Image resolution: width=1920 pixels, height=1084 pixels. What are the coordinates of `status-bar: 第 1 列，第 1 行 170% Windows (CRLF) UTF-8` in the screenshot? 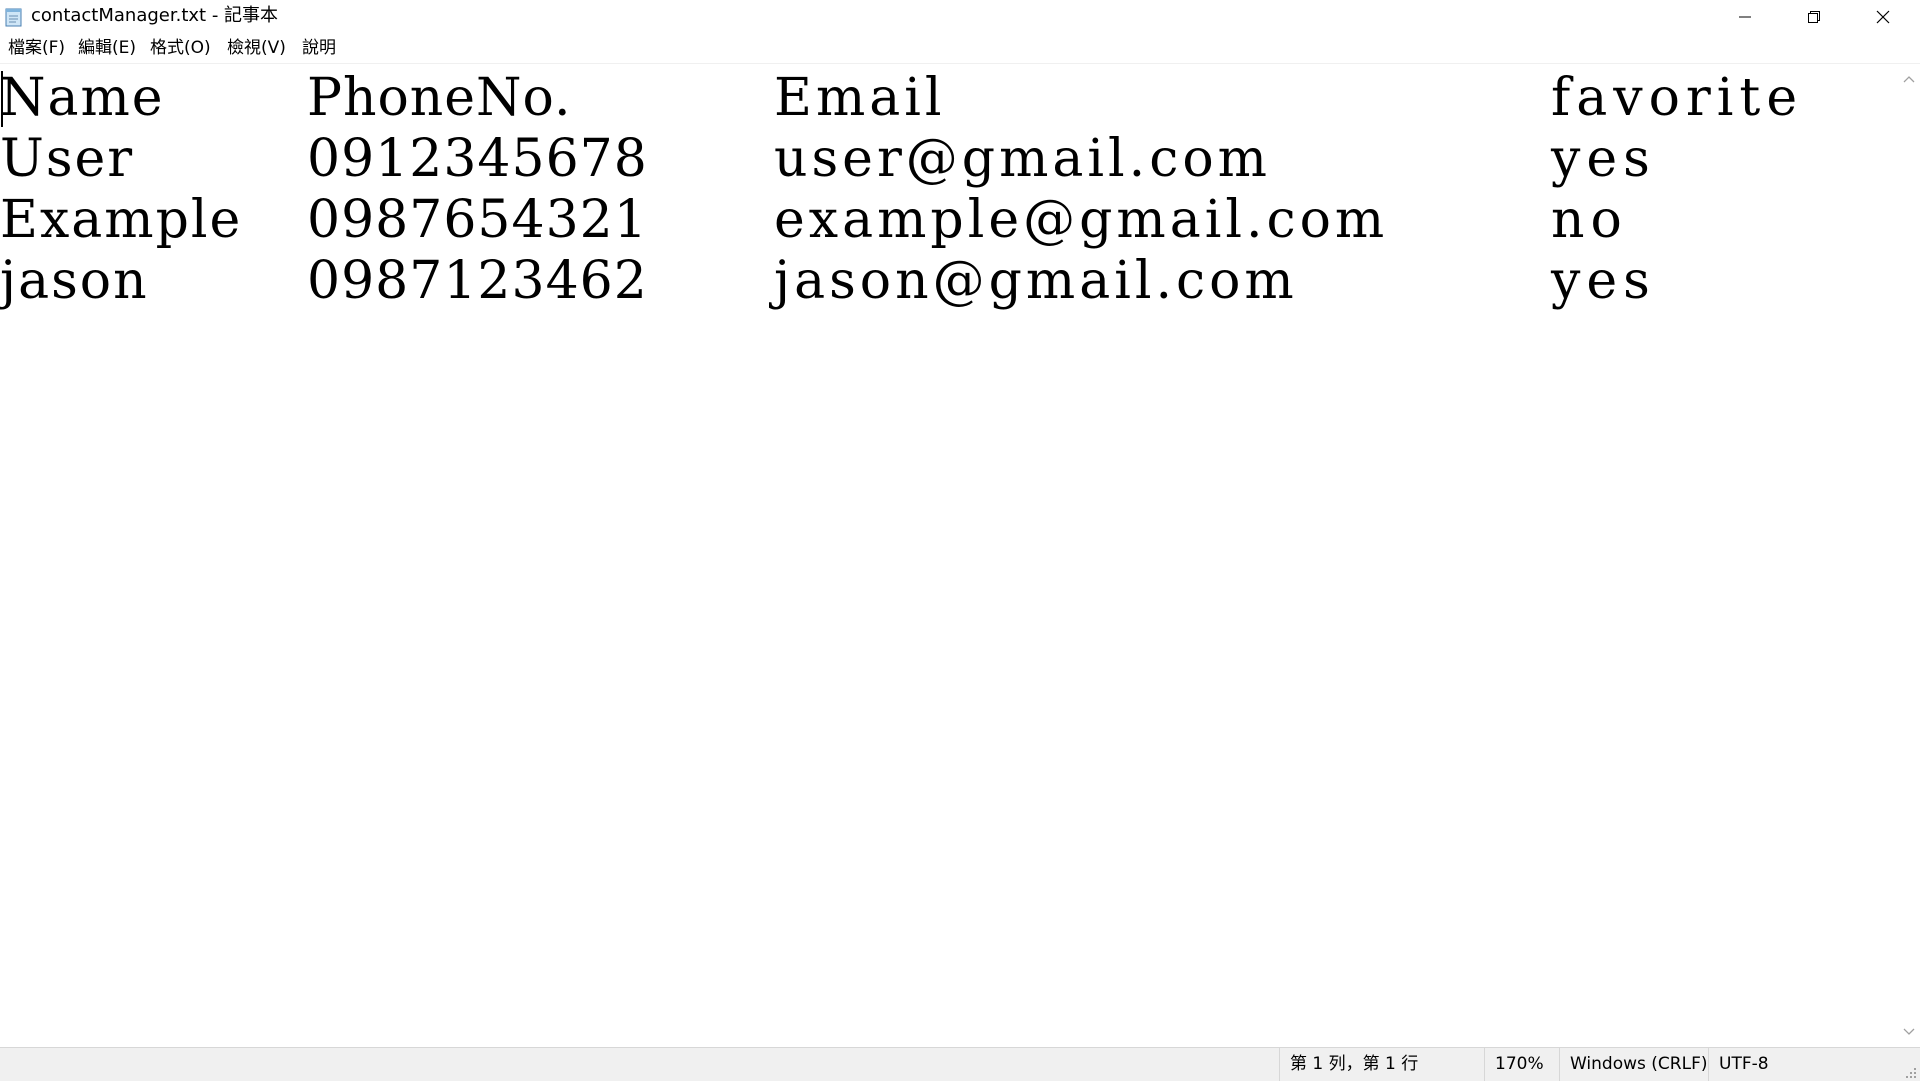 It's located at (960, 1064).